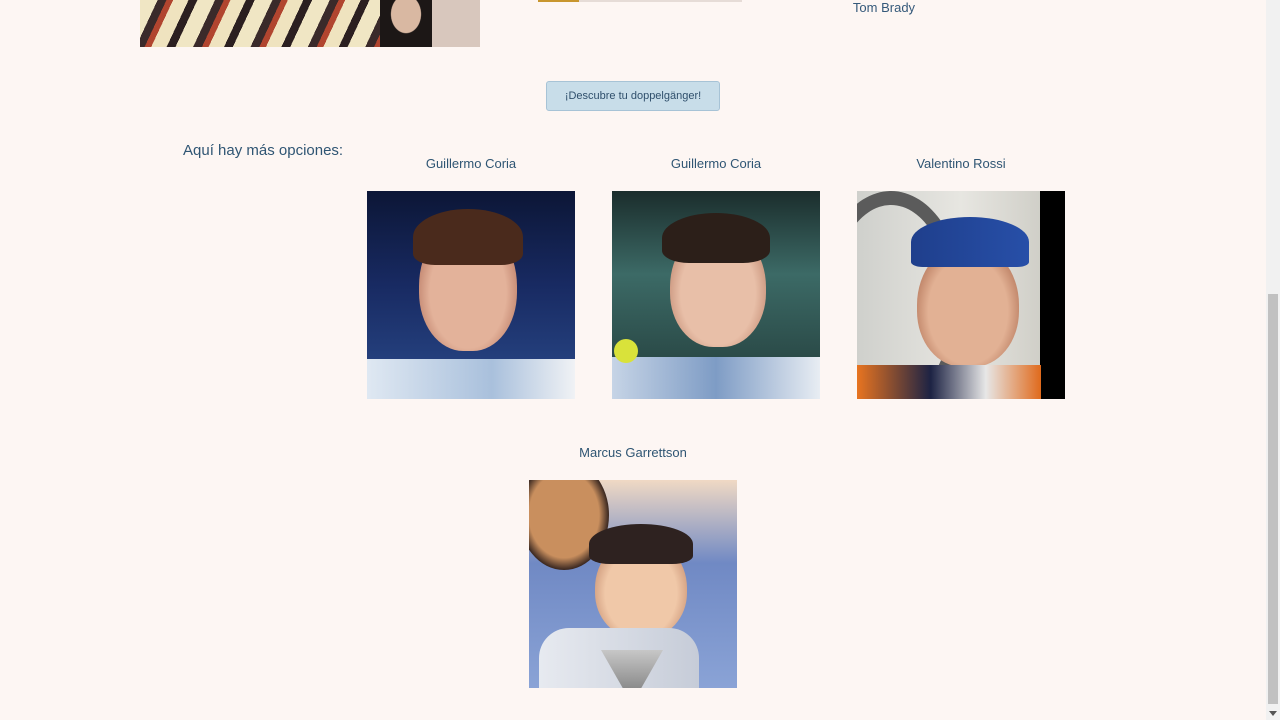 This screenshot has width=1280, height=720. I want to click on scrollbar-thumb, so click(1273, 499).